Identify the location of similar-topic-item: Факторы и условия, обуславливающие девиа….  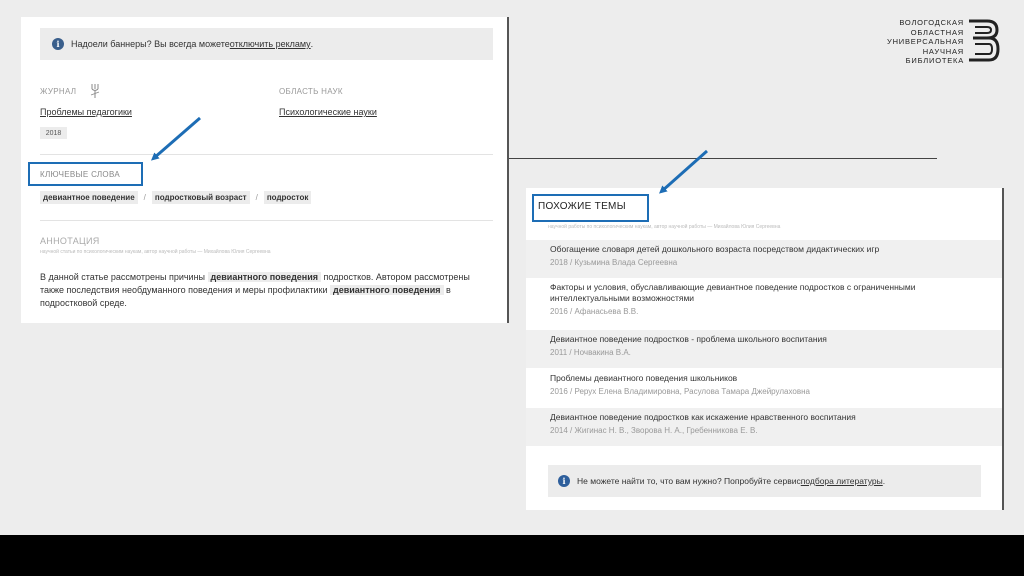
(764, 304).